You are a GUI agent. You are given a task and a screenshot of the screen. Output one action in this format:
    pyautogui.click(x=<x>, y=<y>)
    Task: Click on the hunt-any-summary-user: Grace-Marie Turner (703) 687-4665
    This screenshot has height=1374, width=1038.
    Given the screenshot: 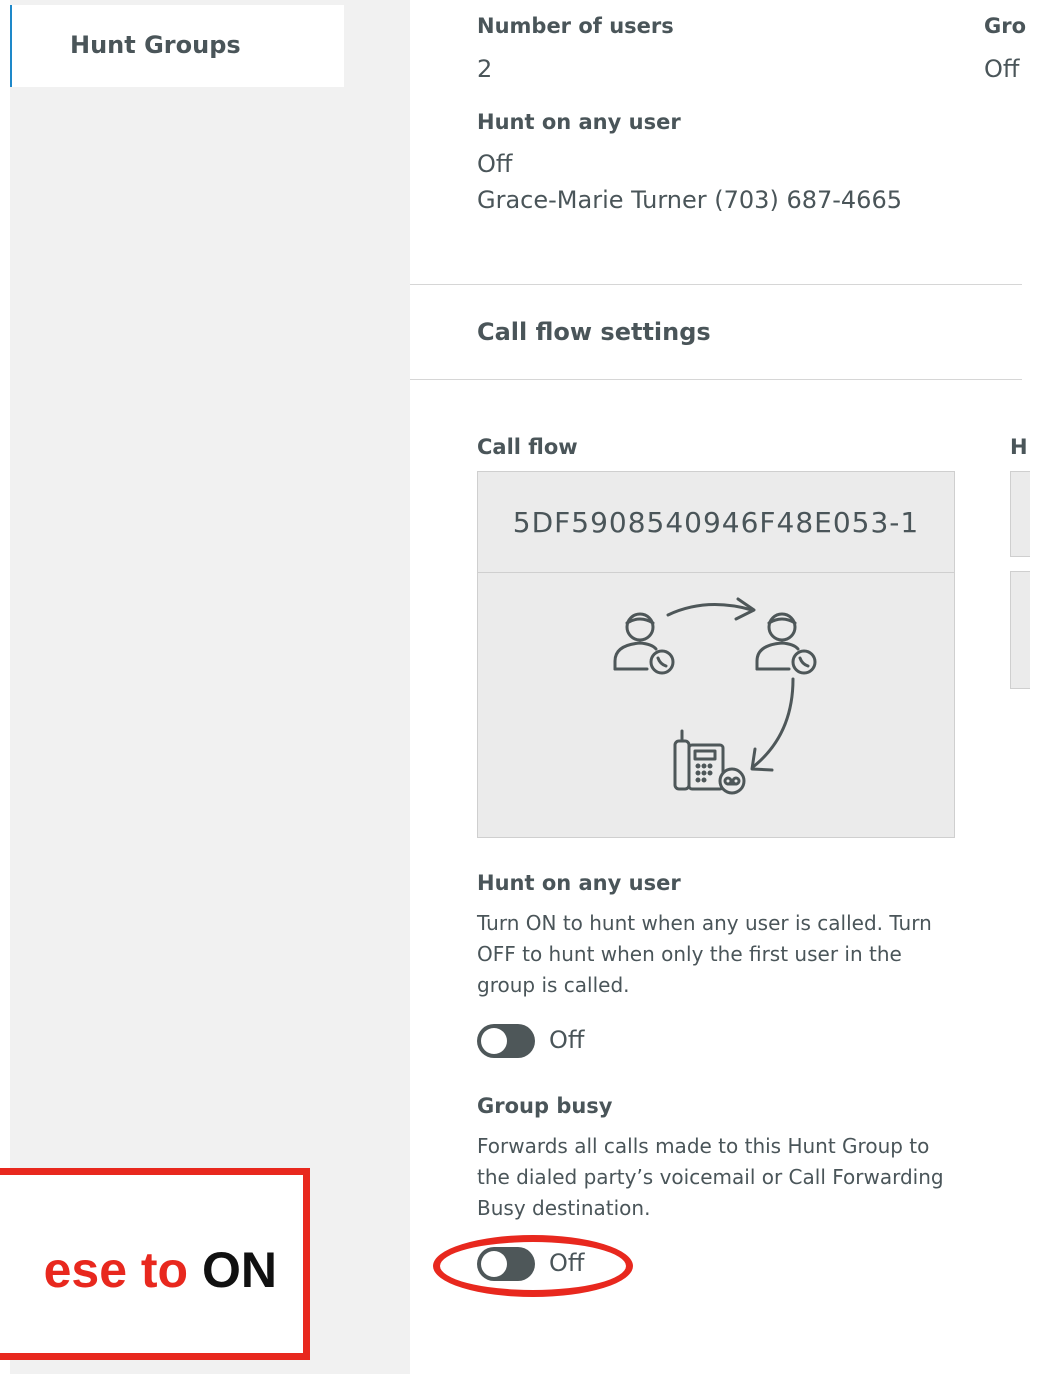 What is the action you would take?
    pyautogui.click(x=689, y=200)
    